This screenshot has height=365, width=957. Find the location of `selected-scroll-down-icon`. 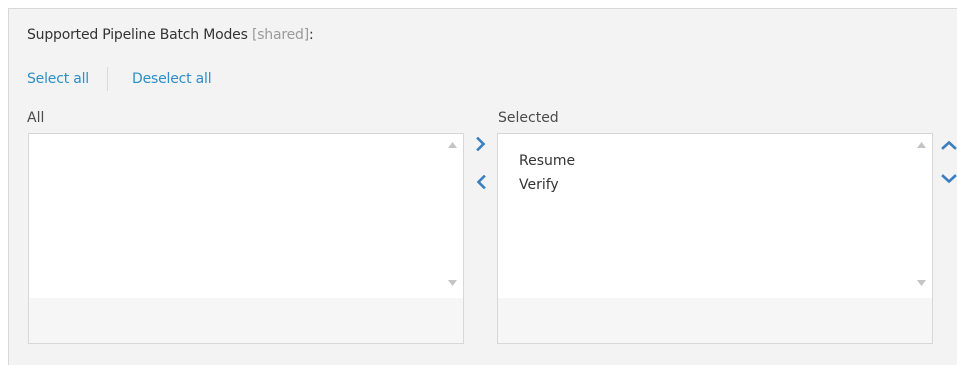

selected-scroll-down-icon is located at coordinates (921, 283).